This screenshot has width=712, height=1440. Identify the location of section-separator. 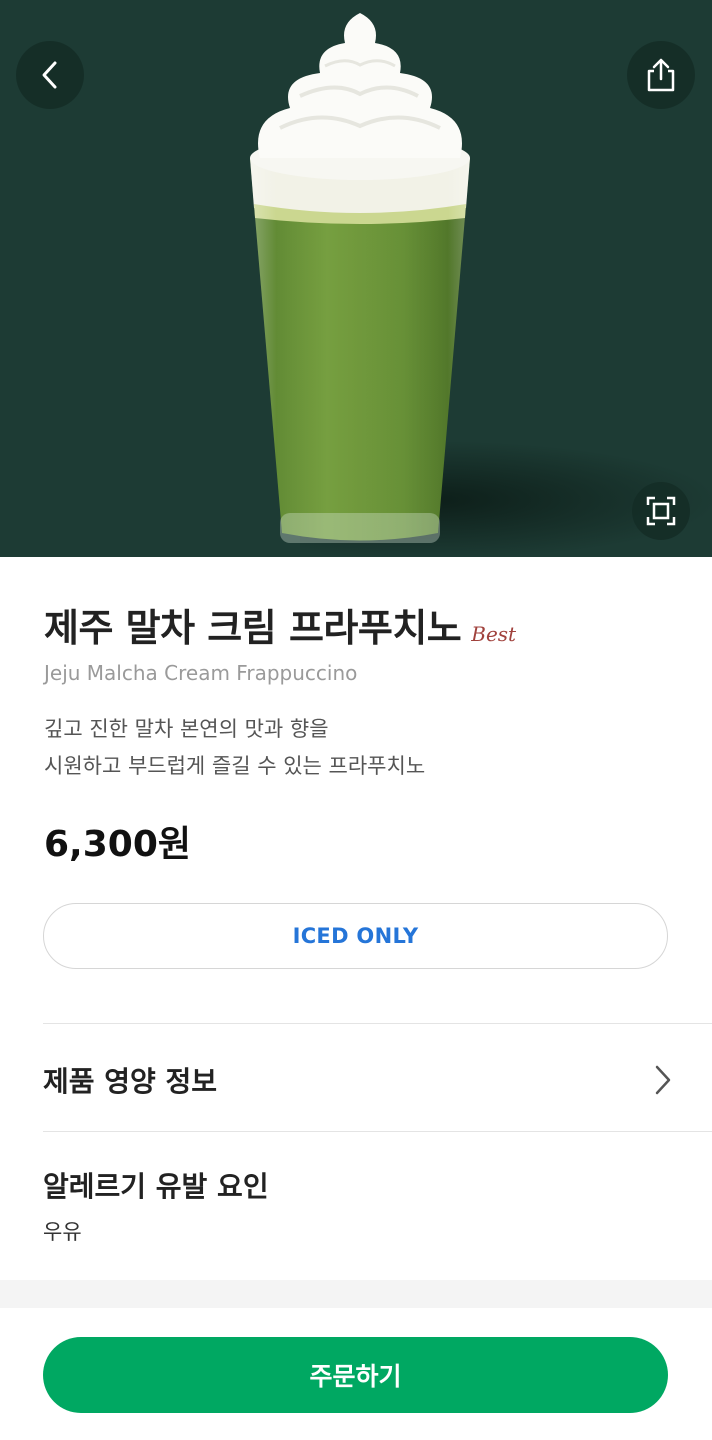
(356, 1294).